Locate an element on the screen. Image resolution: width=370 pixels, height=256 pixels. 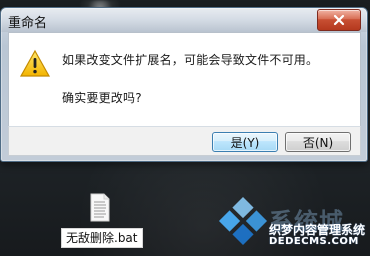
file-name-label: 无敌删除.bat is located at coordinates (102, 238).